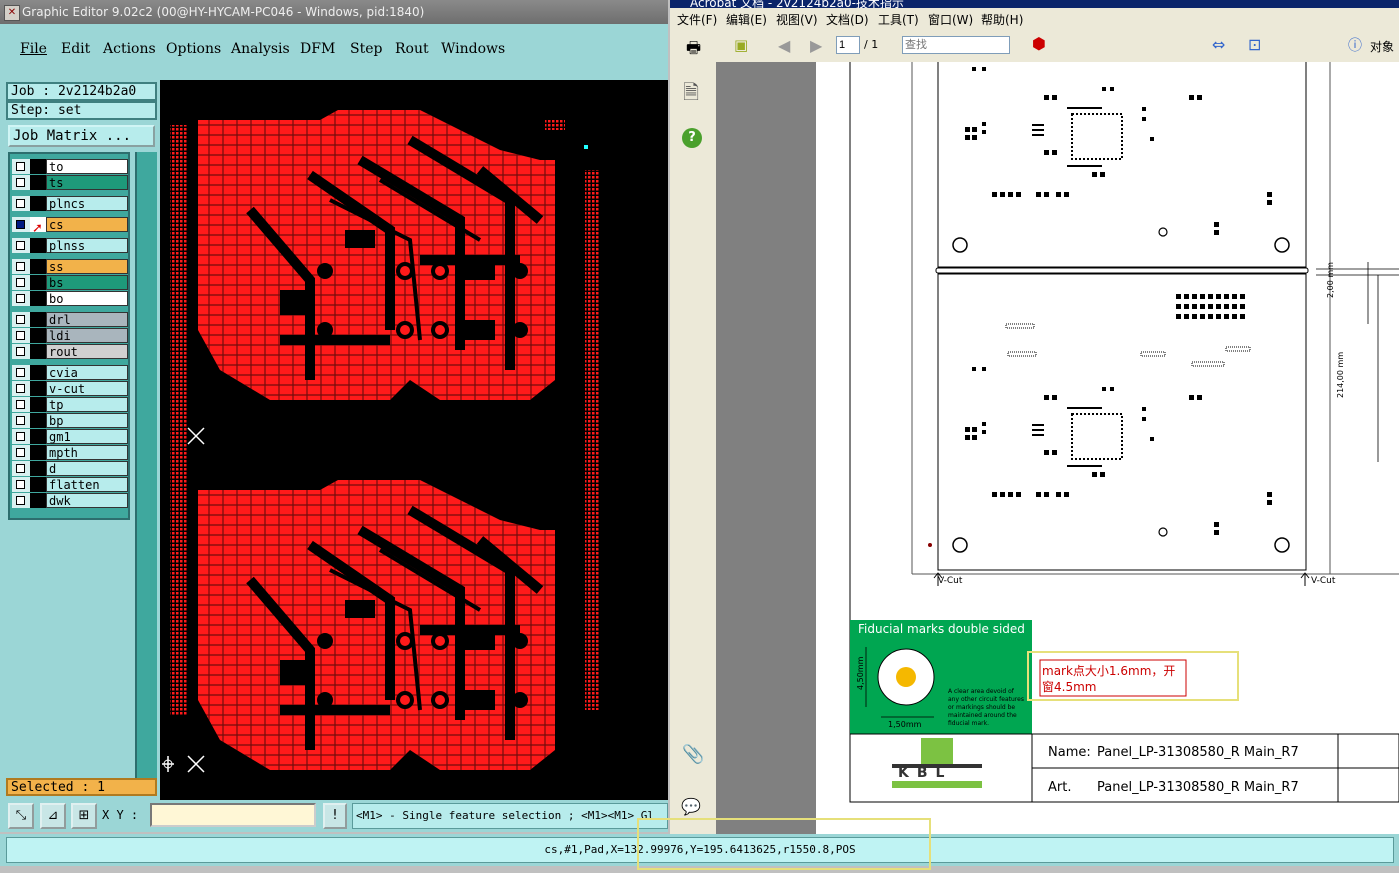 The image size is (1399, 873). Describe the element at coordinates (260, 49) in the screenshot. I see `menu-analysis: Analysis` at that location.